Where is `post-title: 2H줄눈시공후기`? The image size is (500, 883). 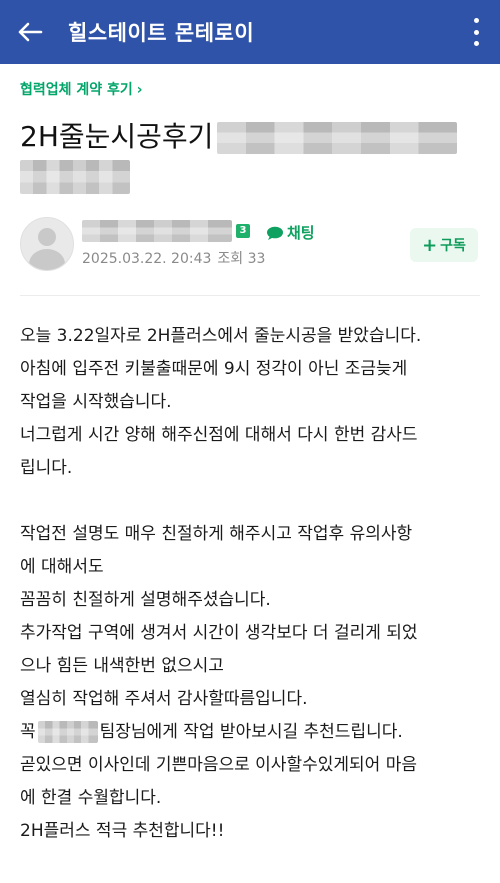 post-title: 2H줄눈시공후기 is located at coordinates (250, 137).